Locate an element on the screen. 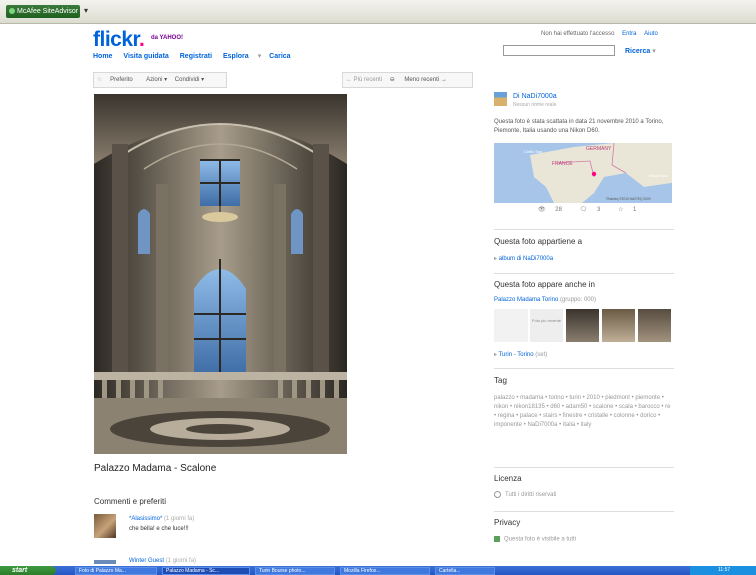 The height and width of the screenshot is (575, 756). login-link: Entra is located at coordinates (629, 34).